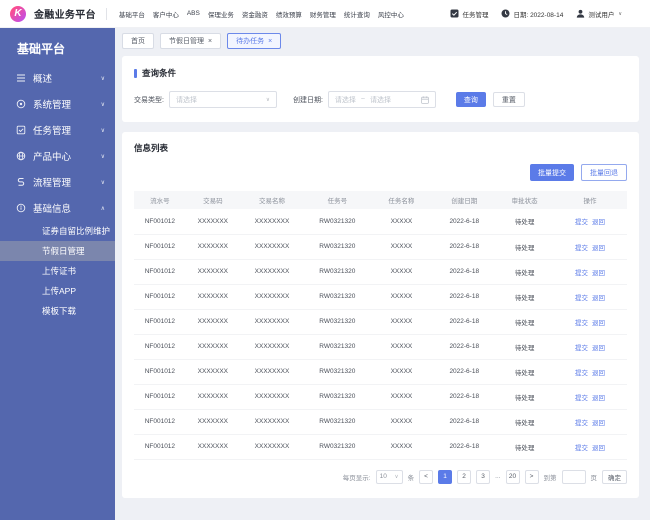 The image size is (650, 520). Describe the element at coordinates (57, 182) in the screenshot. I see `sidebar-item-process-mgmt: 流程管理 ∨` at that location.